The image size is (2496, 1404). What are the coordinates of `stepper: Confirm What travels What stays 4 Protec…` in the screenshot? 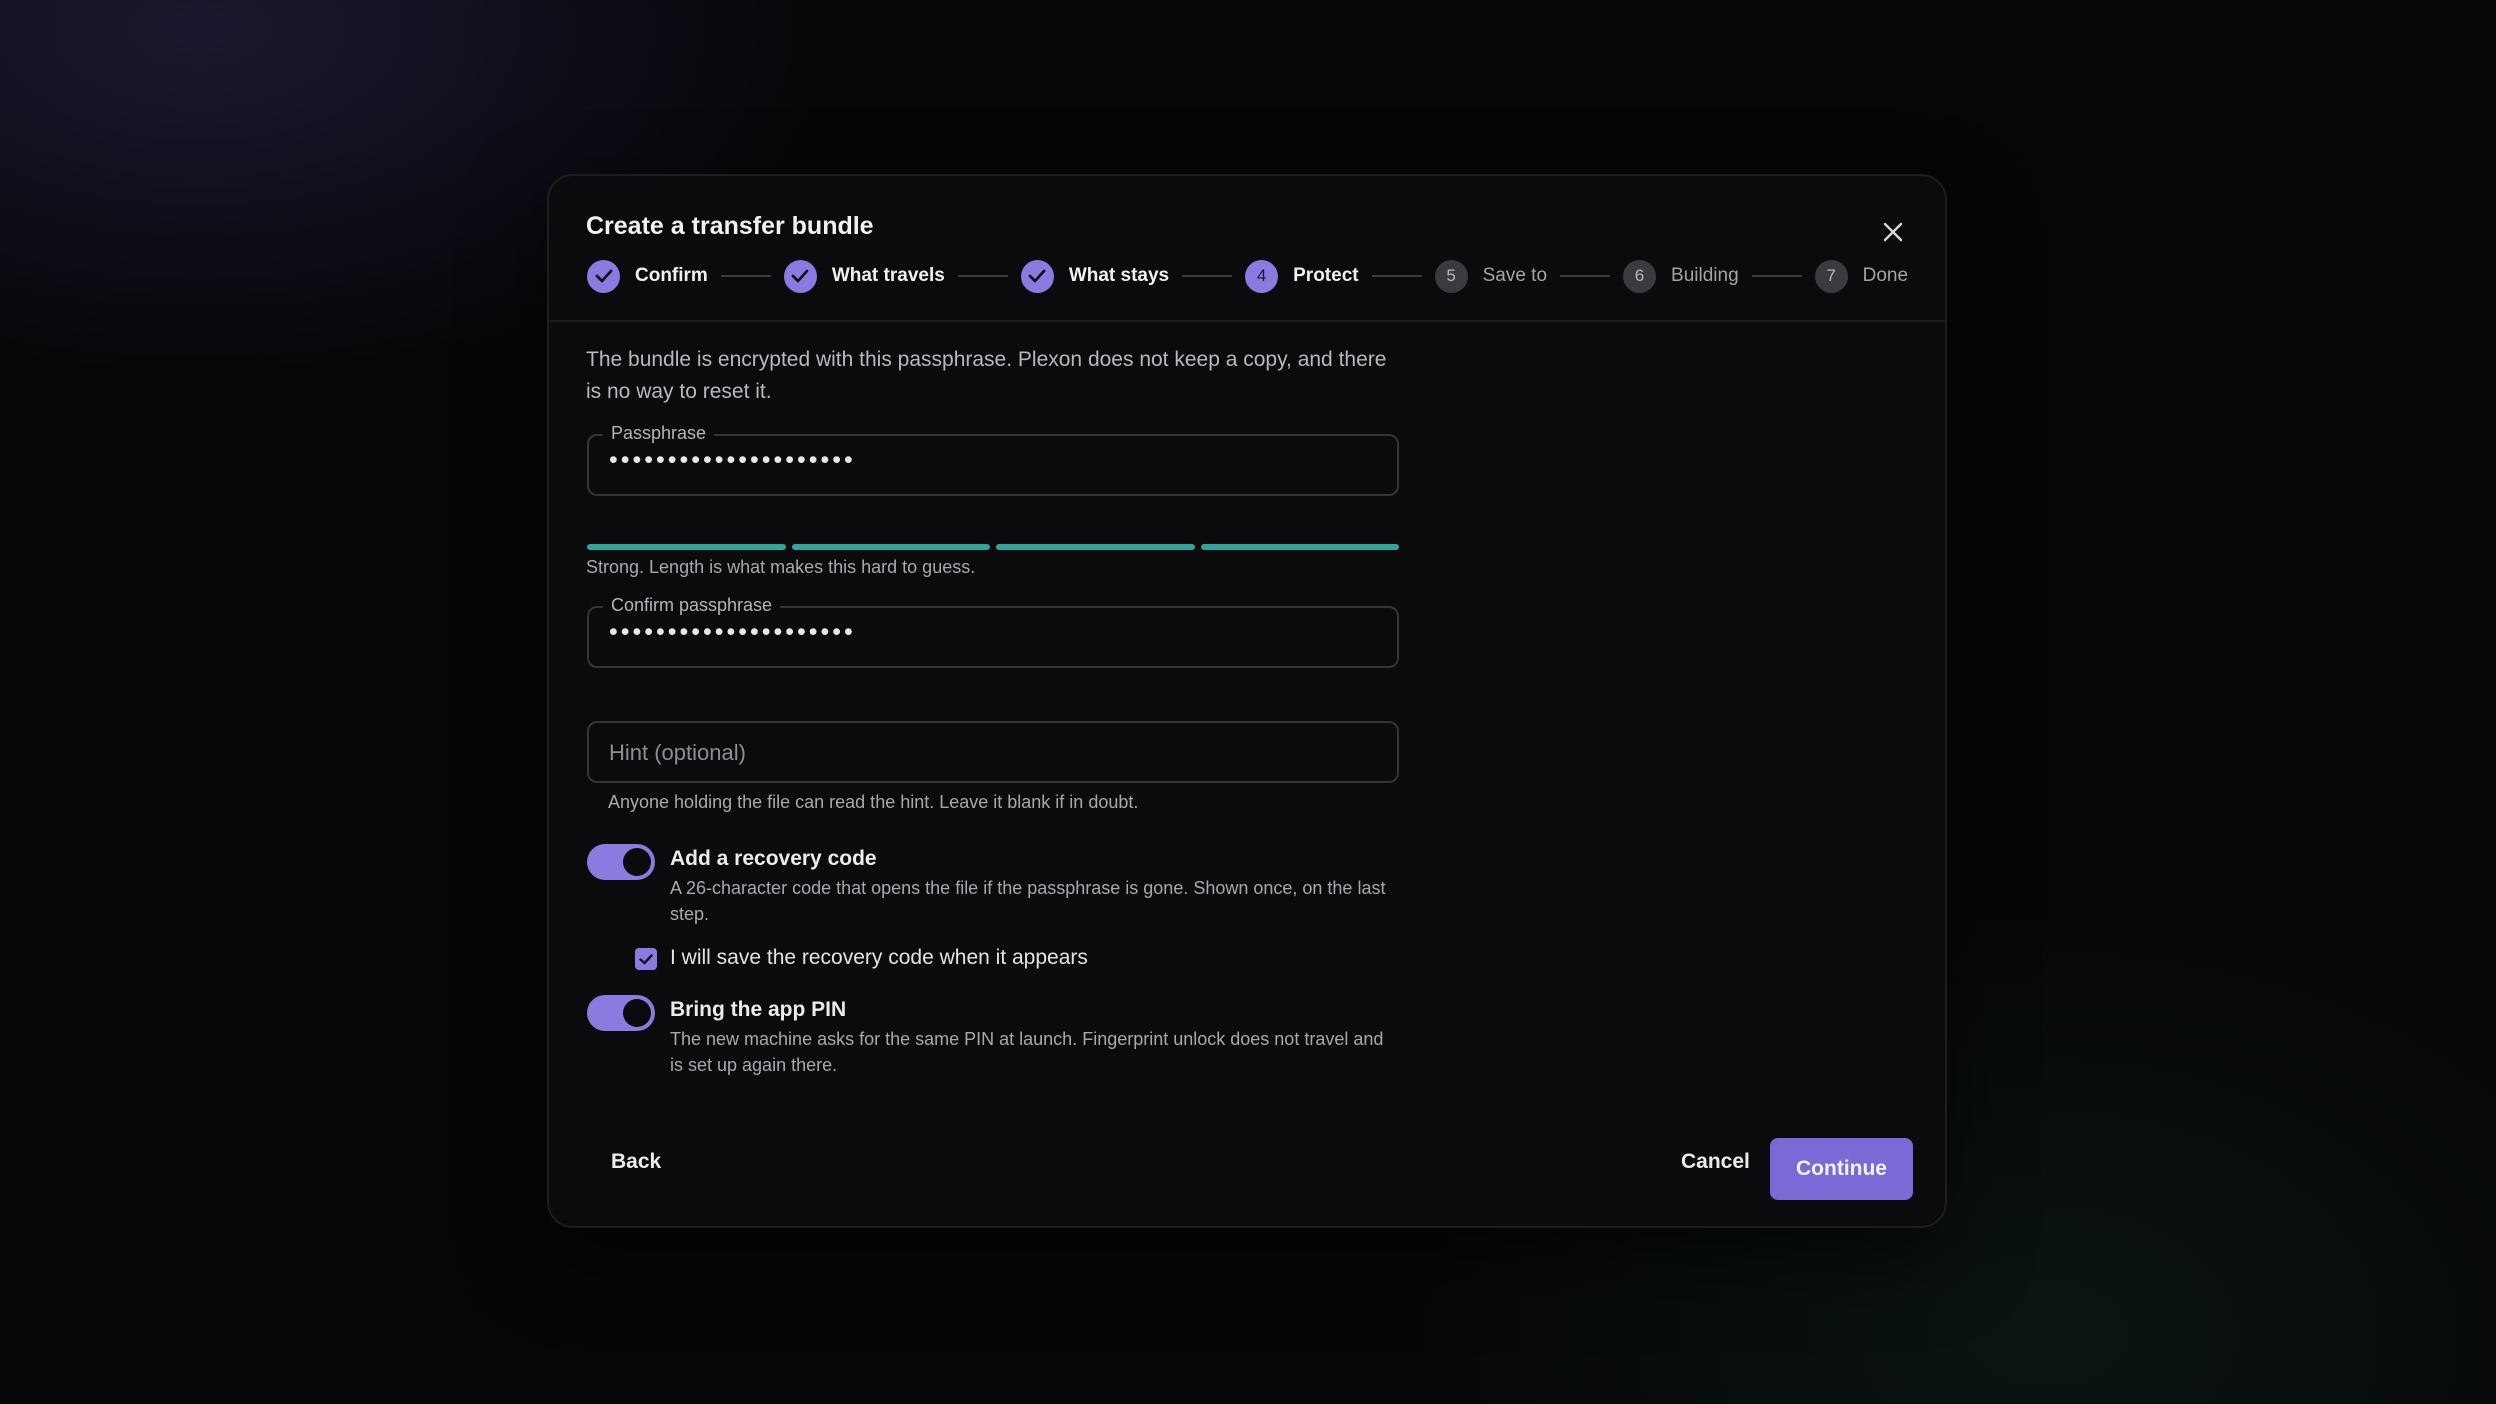 It's located at (1247, 276).